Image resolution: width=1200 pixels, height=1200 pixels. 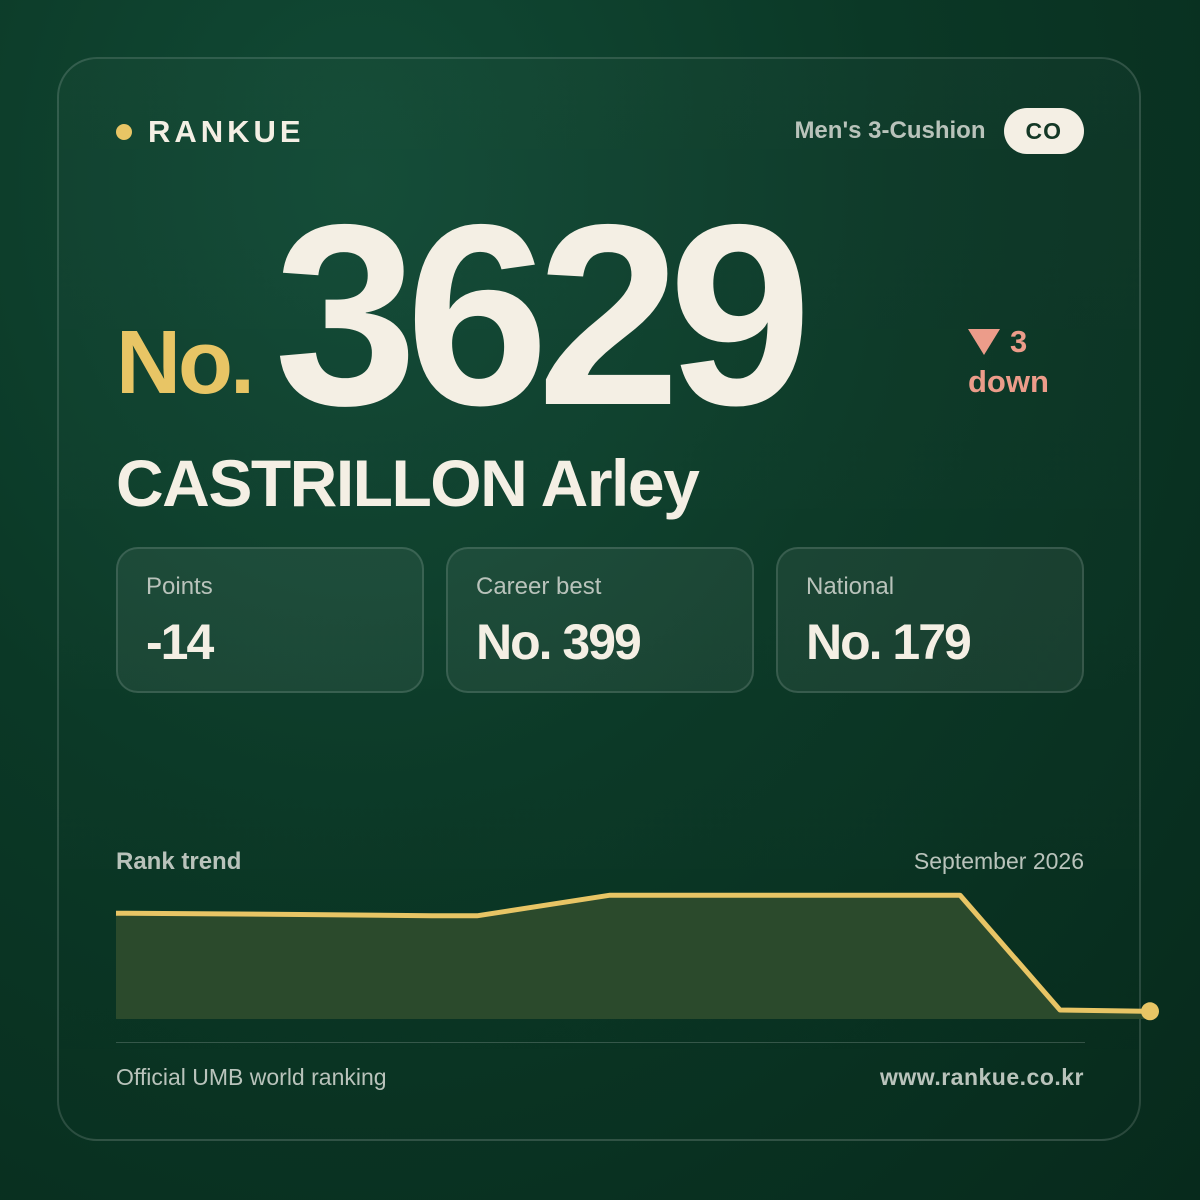 I want to click on footer-divider, so click(x=600, y=1042).